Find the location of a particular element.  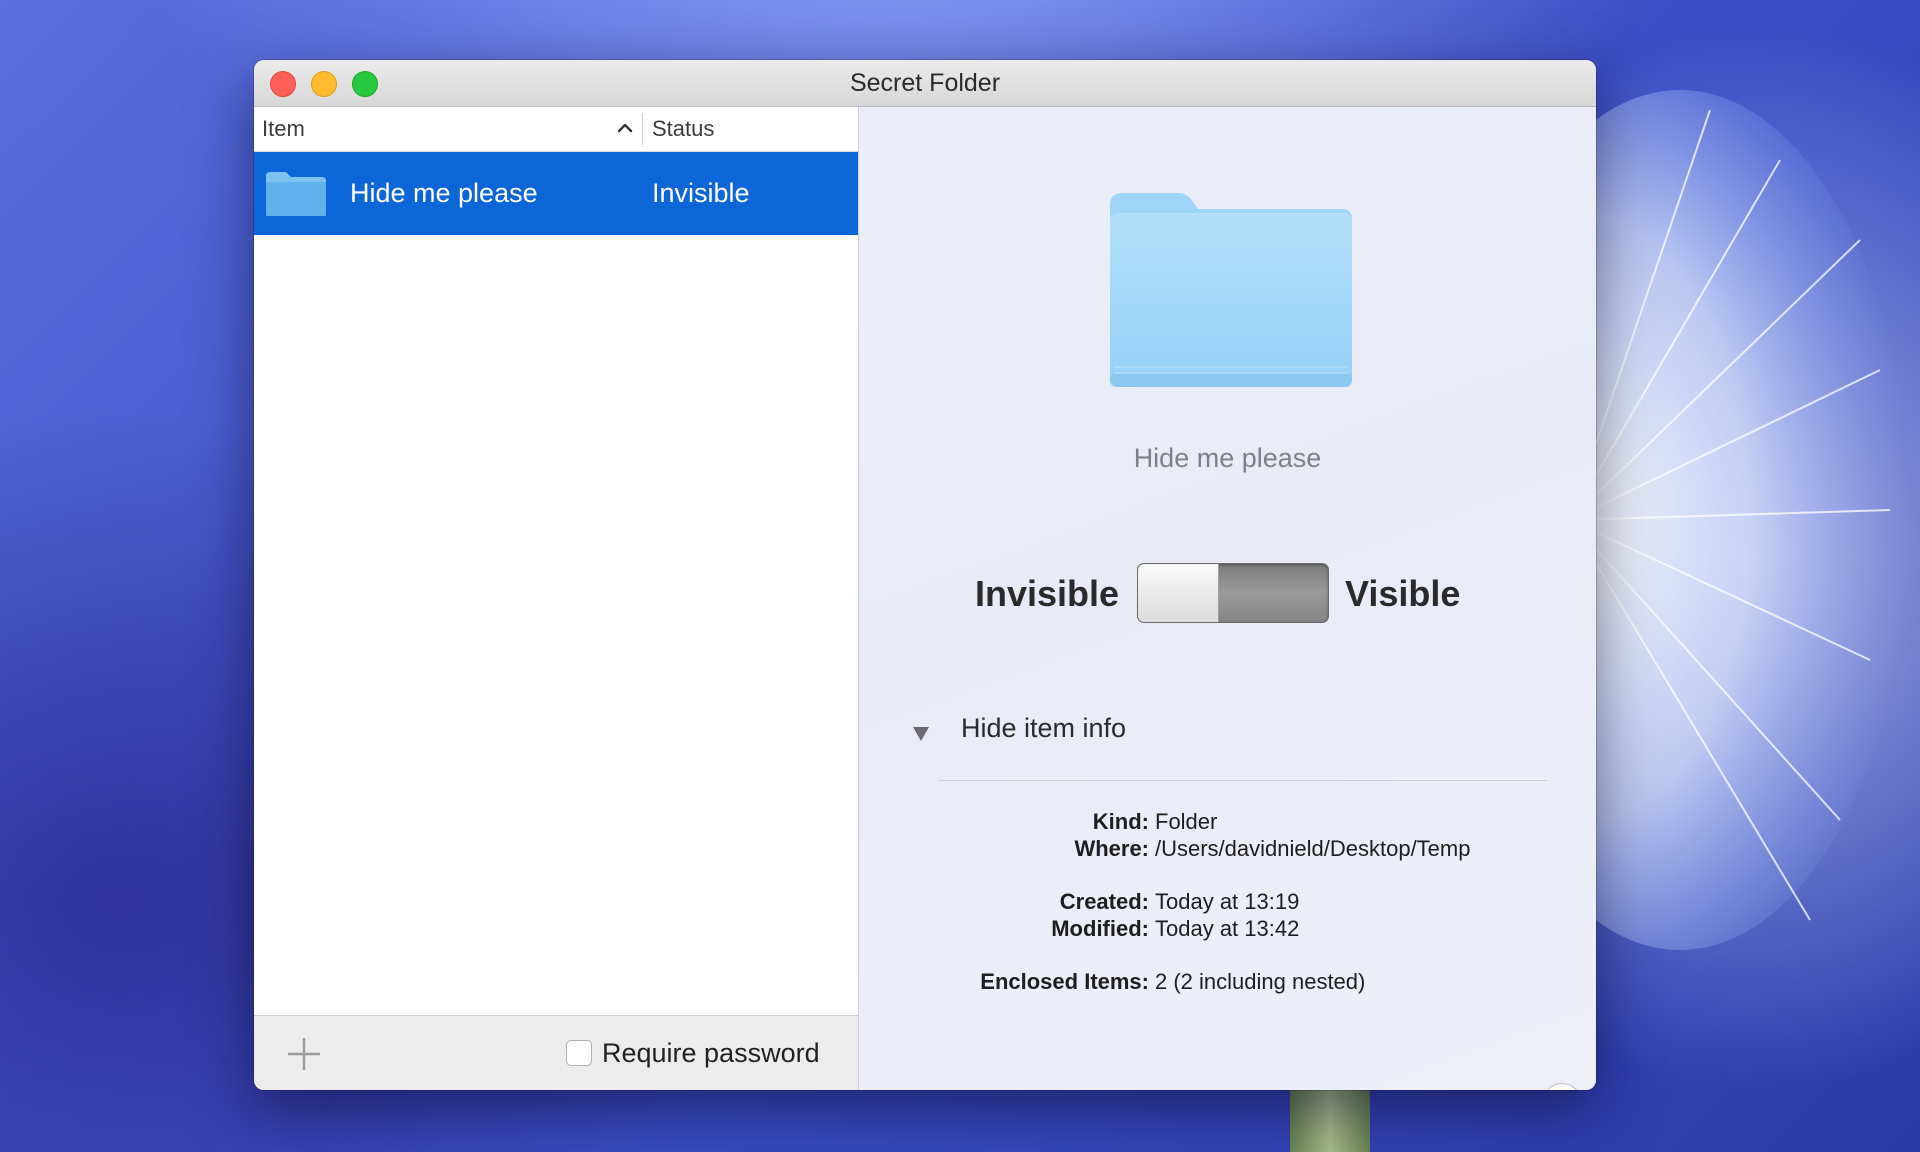

info-enclosed-label: Enclosed Items: is located at coordinates (1064, 981).